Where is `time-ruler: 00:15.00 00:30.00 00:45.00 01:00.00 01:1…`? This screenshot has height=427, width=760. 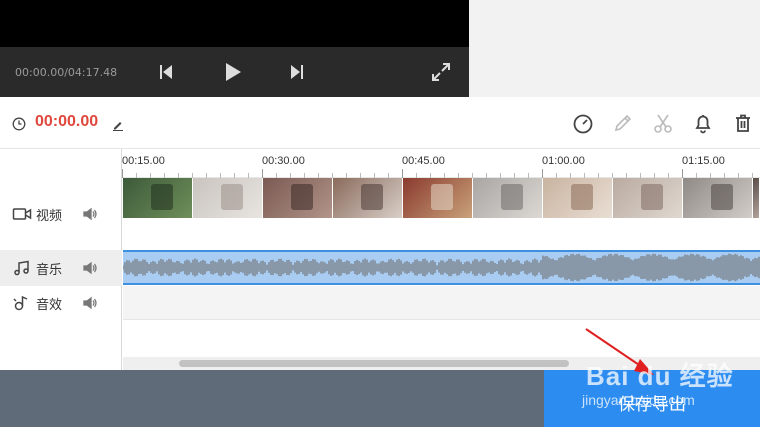
time-ruler: 00:15.00 00:30.00 00:45.00 01:00.00 01:1… is located at coordinates (441, 163).